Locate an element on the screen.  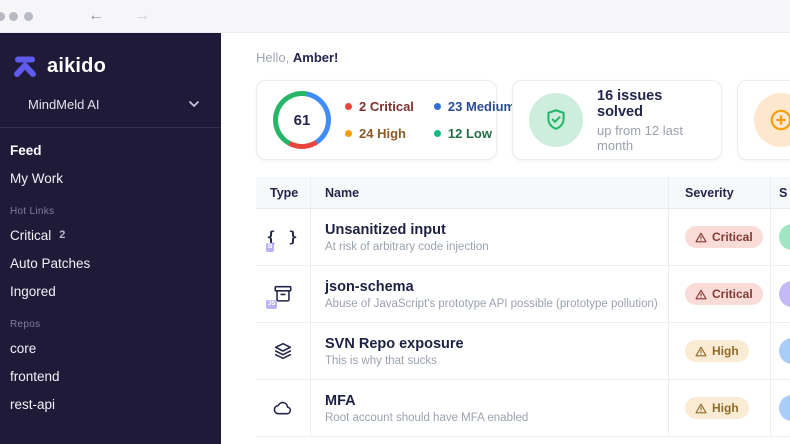
package-icon: JS is located at coordinates (281, 295).